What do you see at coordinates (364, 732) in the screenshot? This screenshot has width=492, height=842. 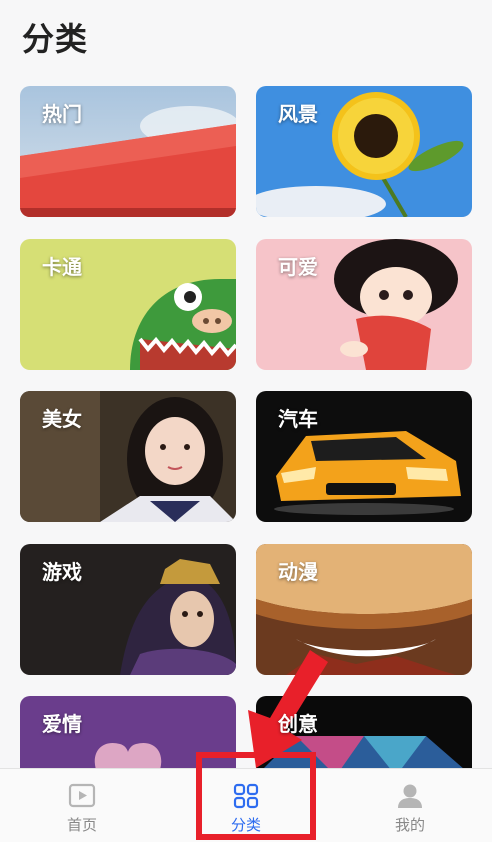 I see `category-card-creative: 创意` at bounding box center [364, 732].